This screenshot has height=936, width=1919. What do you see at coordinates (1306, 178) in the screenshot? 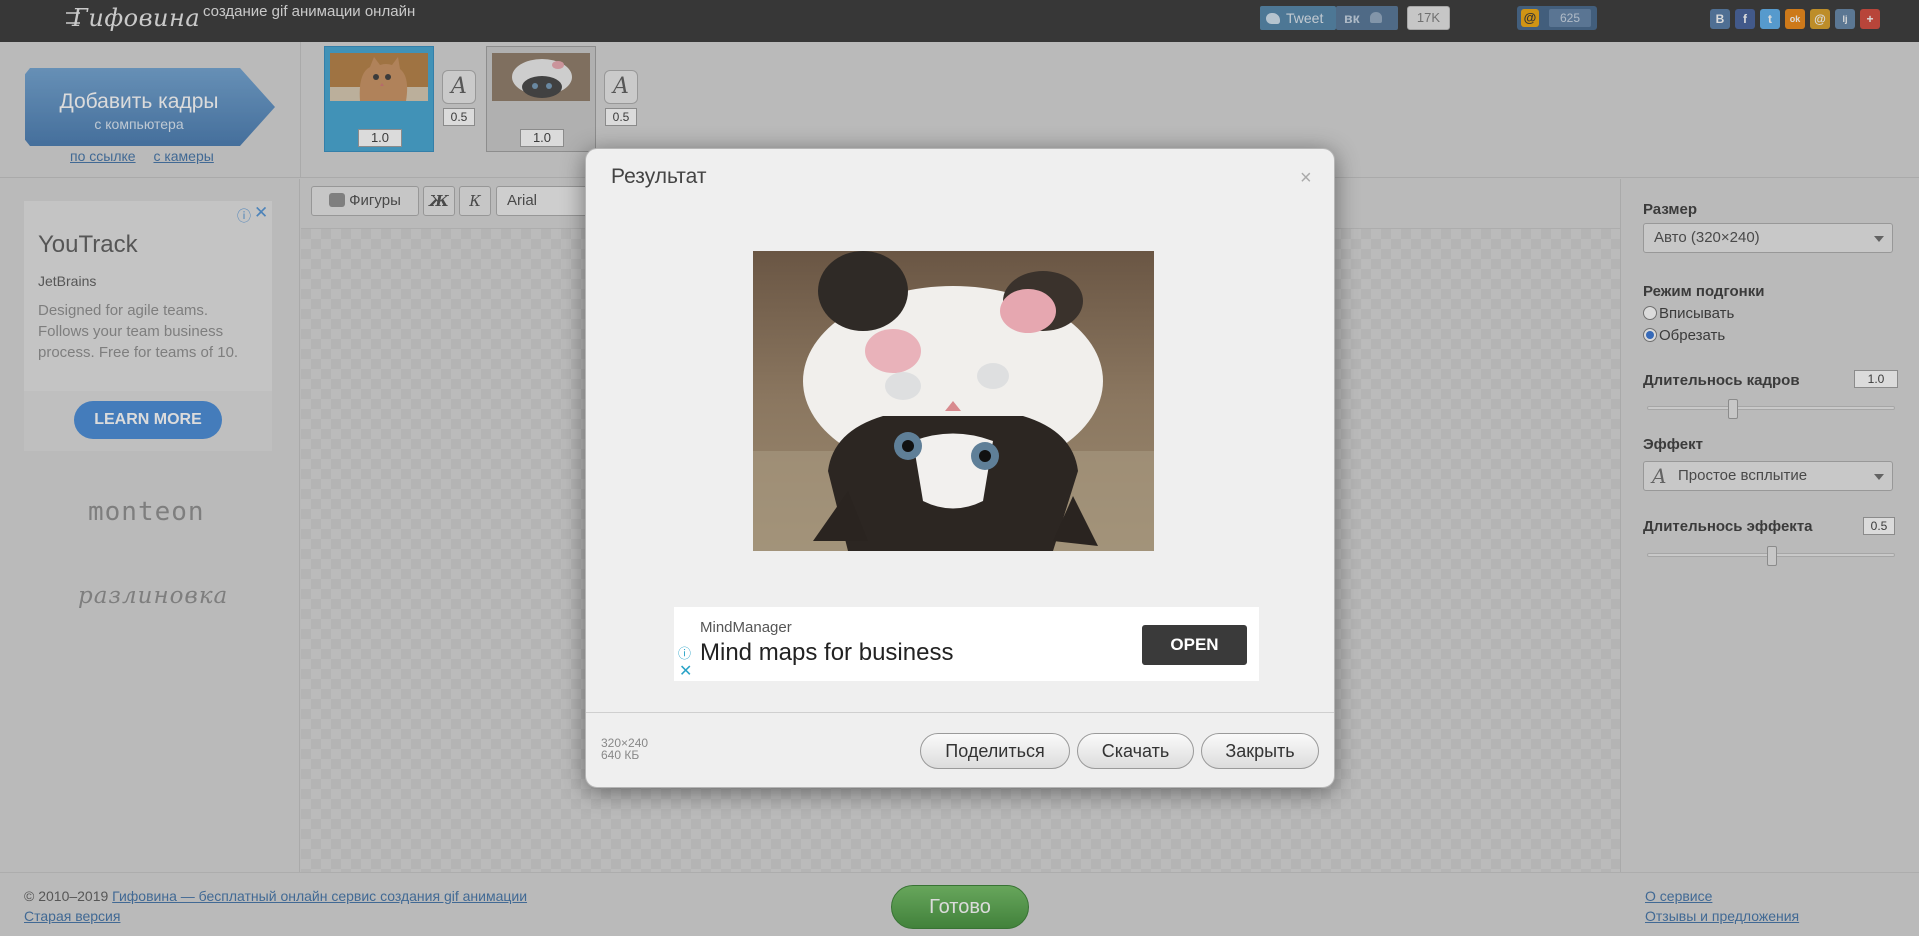
I see `close-icon: ×` at bounding box center [1306, 178].